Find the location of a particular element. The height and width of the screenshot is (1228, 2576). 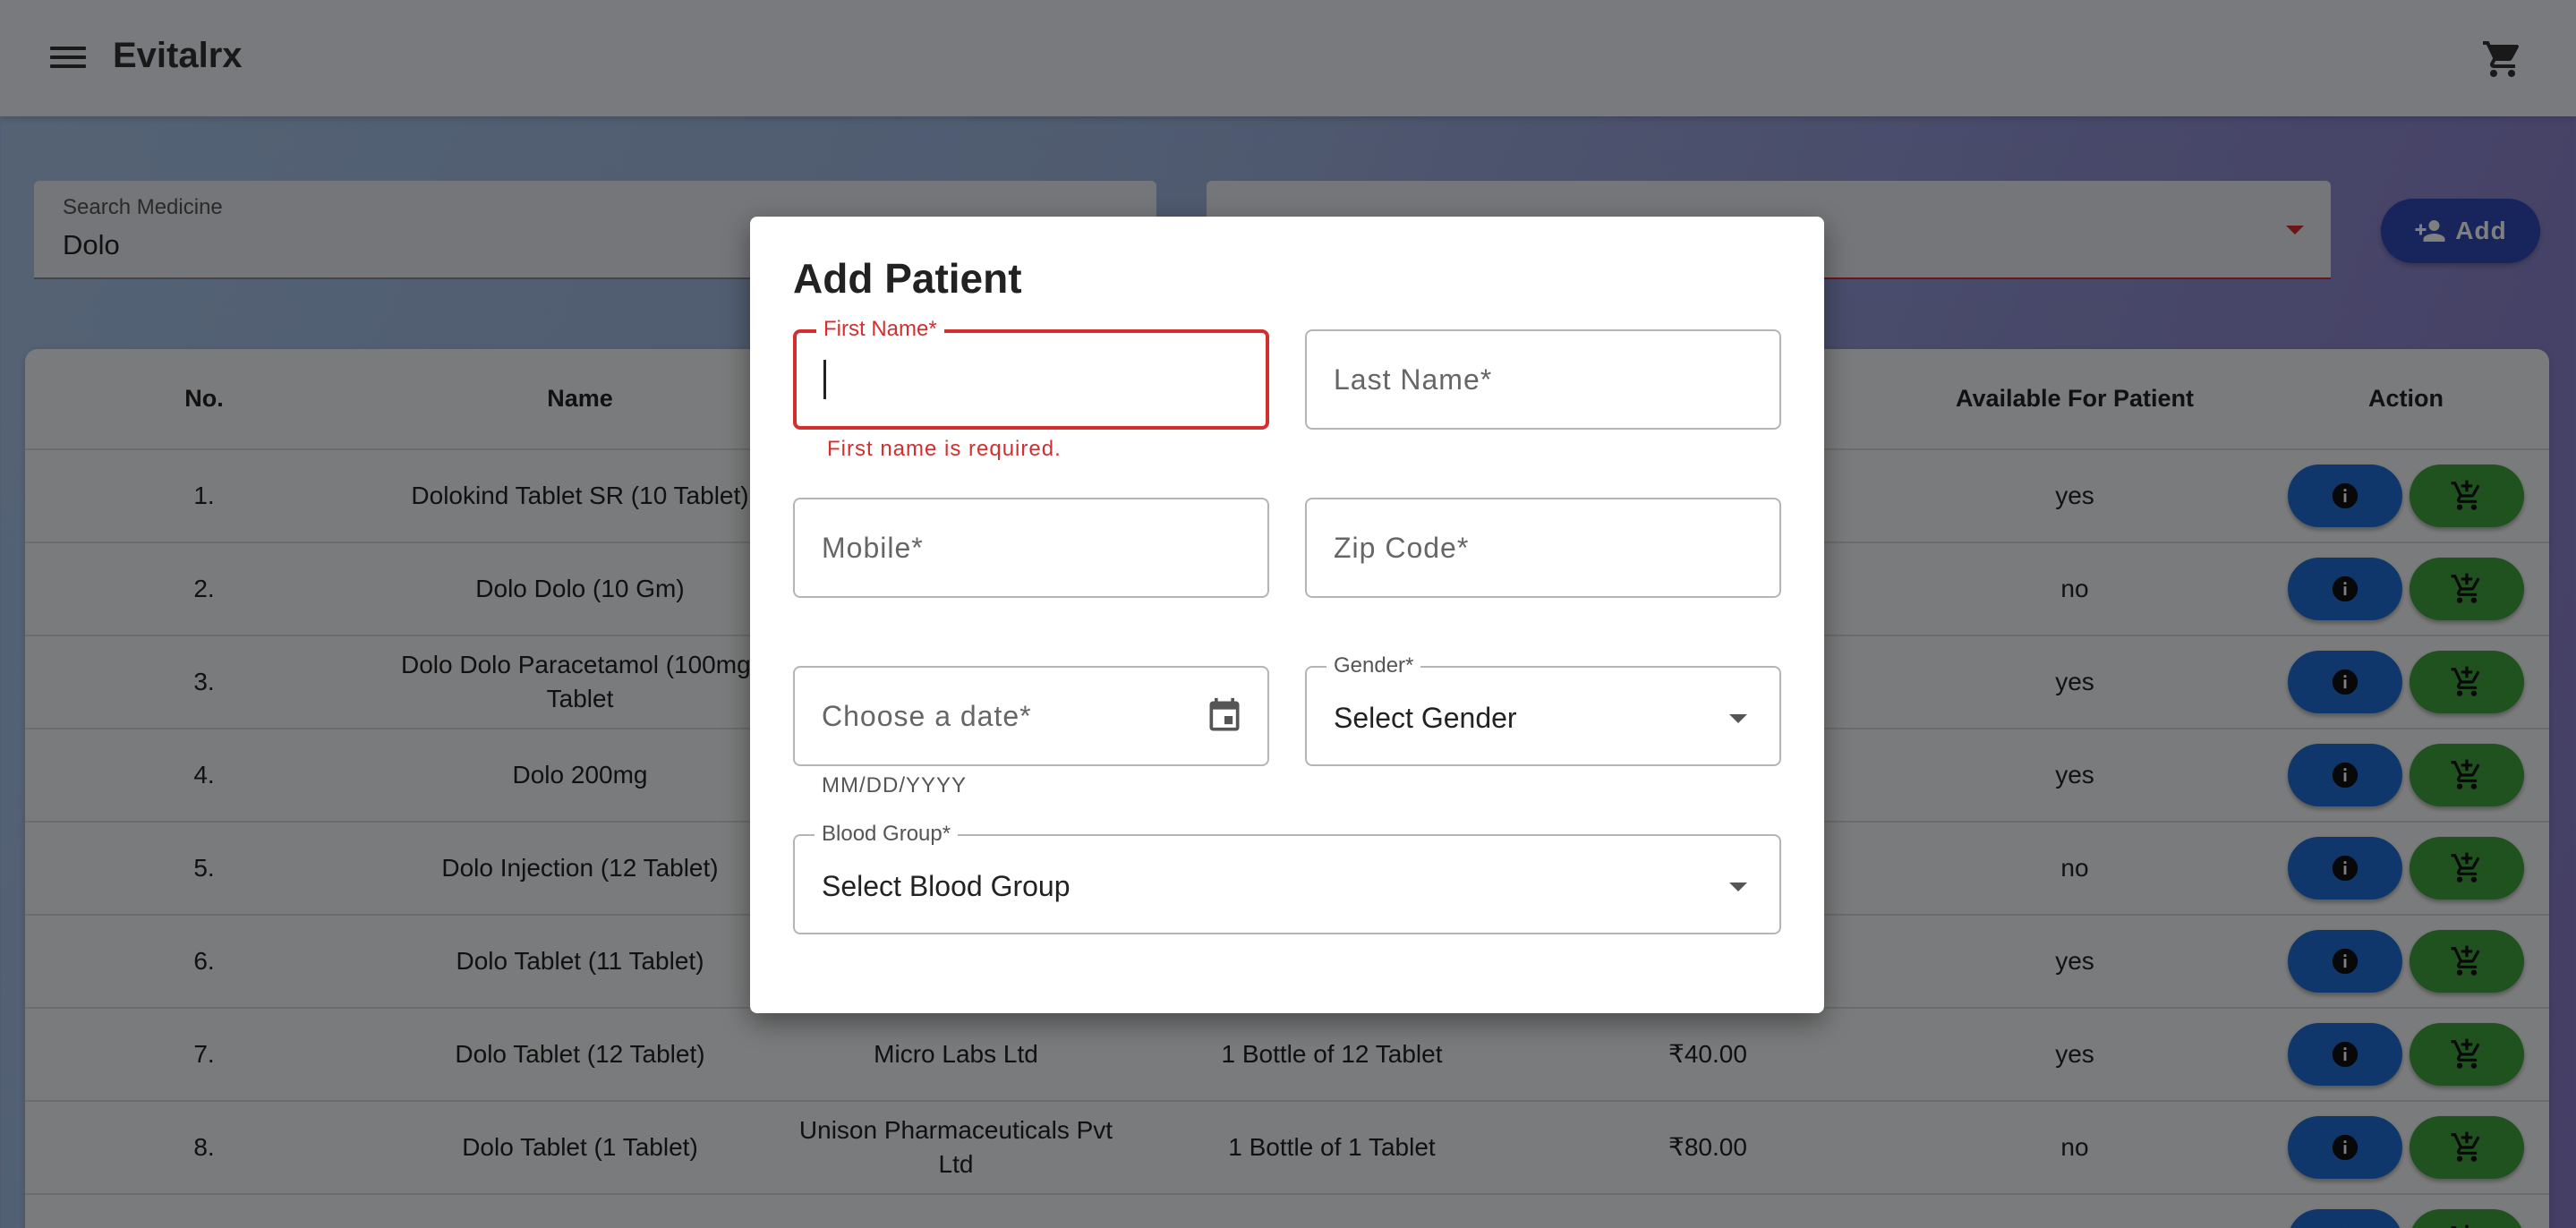

gender-label: Gender* is located at coordinates (1373, 665).